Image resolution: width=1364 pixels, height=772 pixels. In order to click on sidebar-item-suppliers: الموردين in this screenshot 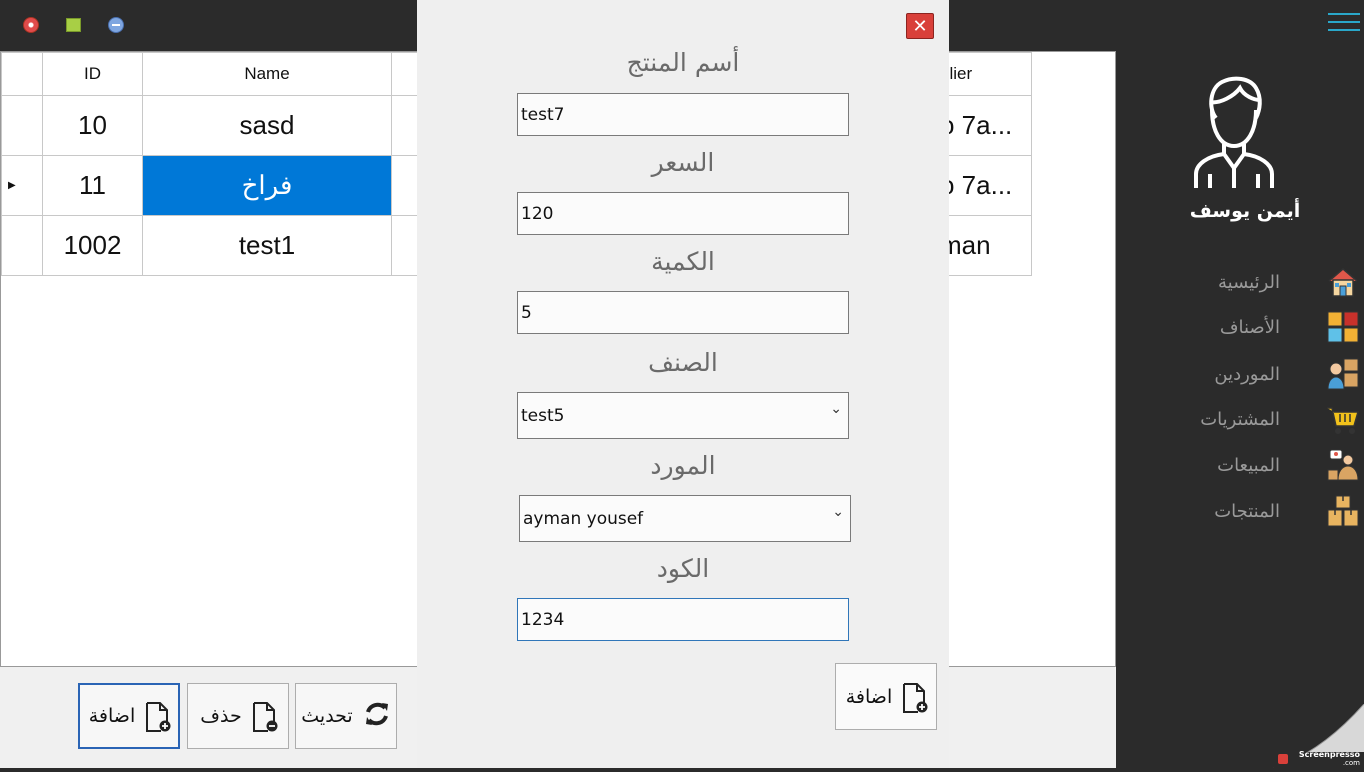, I will do `click(1240, 374)`.